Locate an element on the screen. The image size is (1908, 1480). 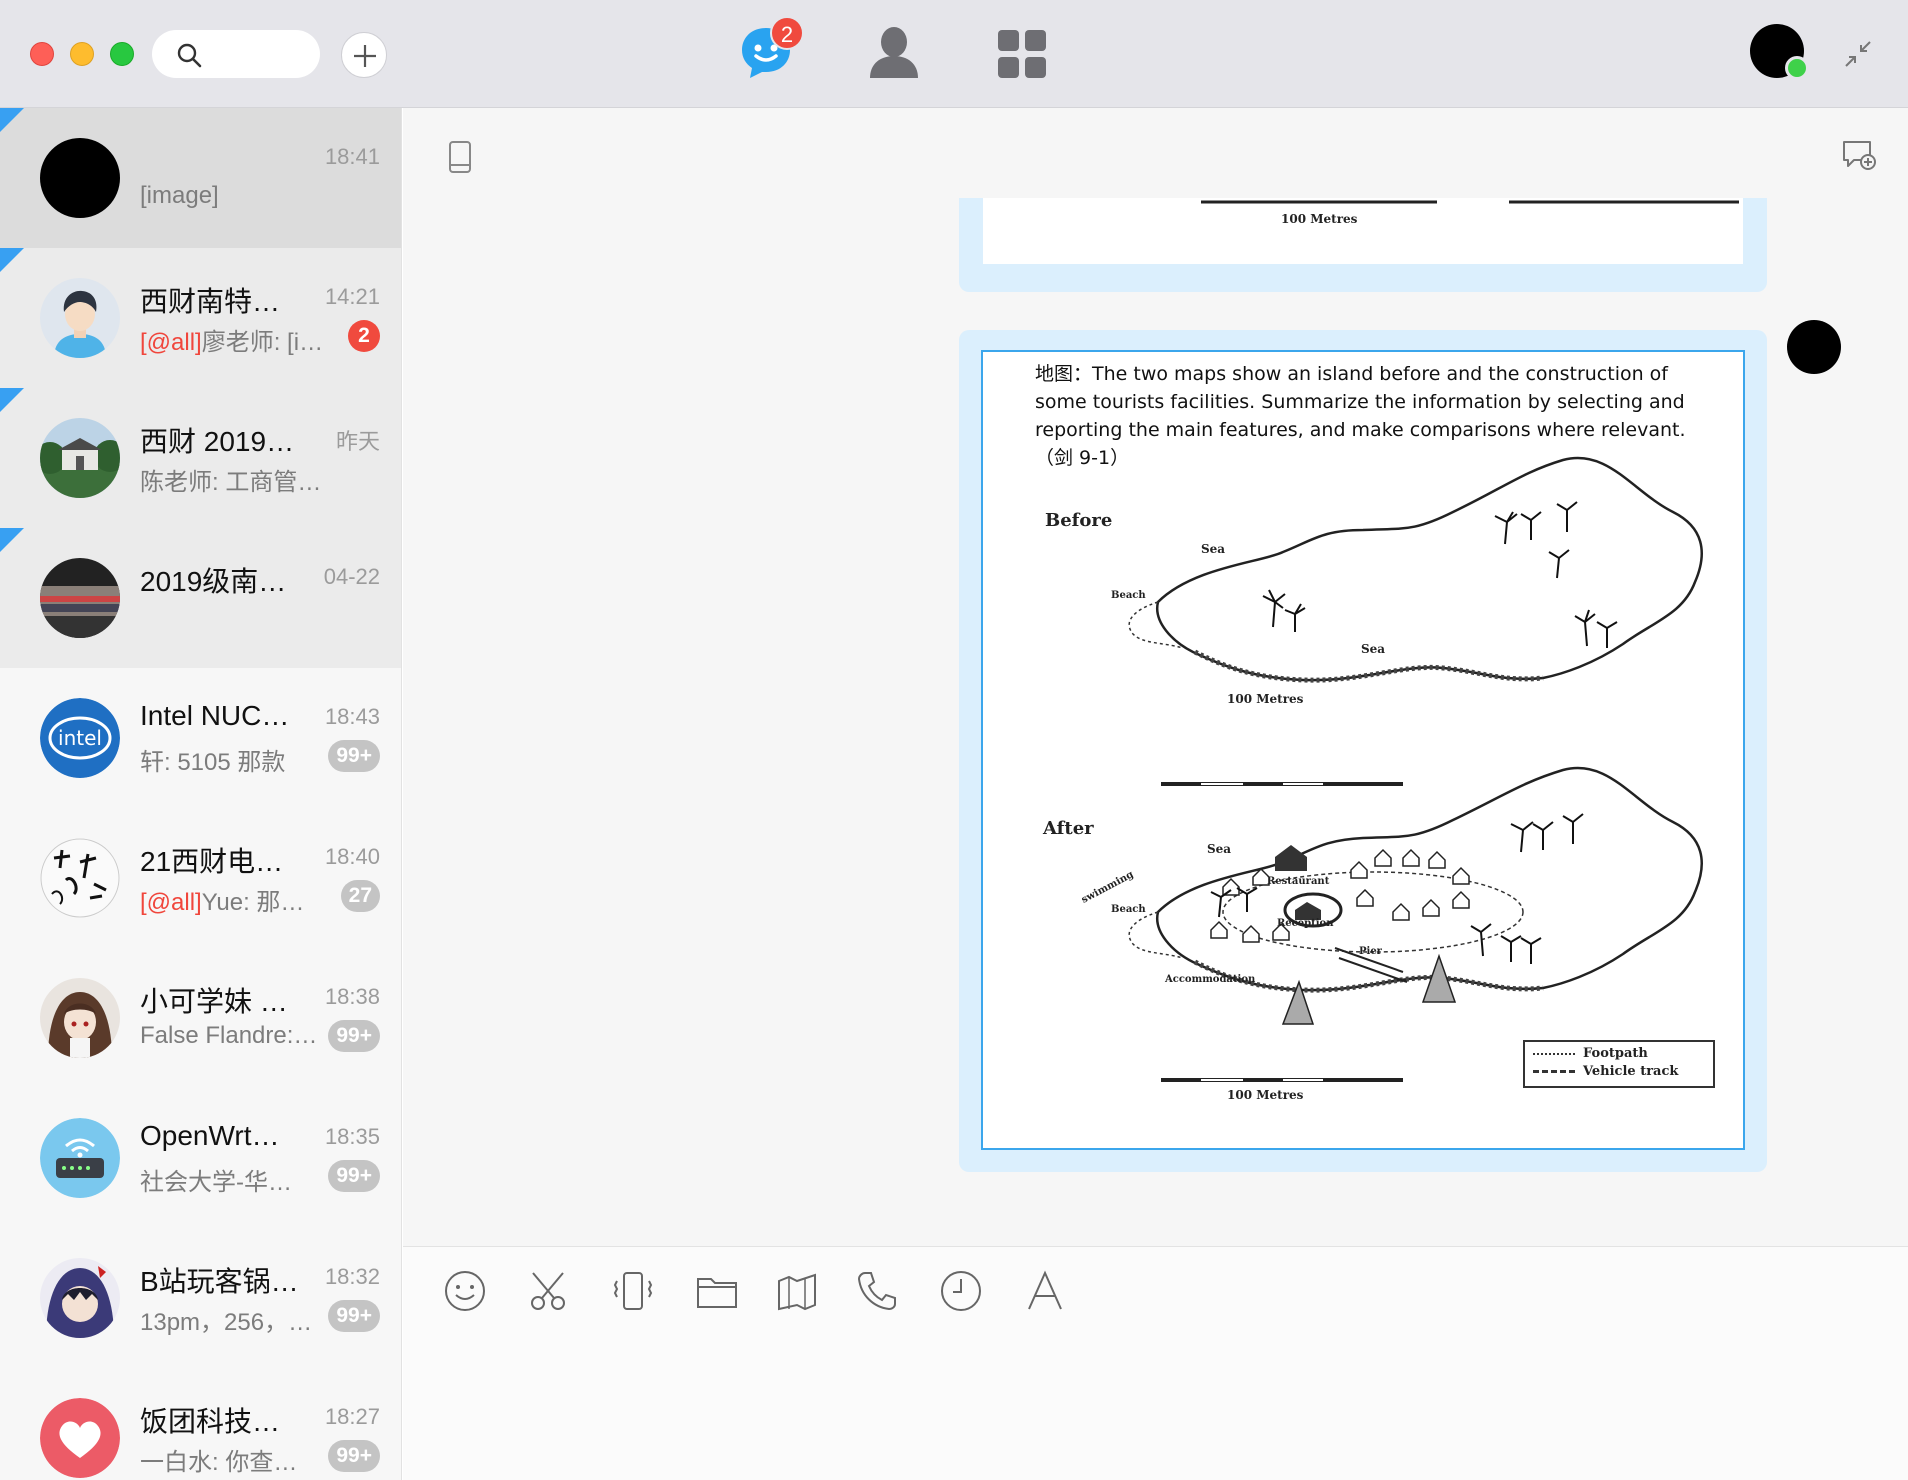
conversation-preview: [image] is located at coordinates (179, 195).